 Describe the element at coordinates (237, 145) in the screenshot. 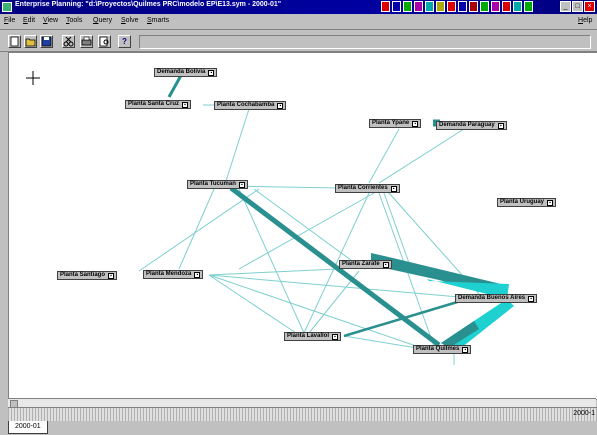

I see `flow-cochabamba-tucuman` at that location.